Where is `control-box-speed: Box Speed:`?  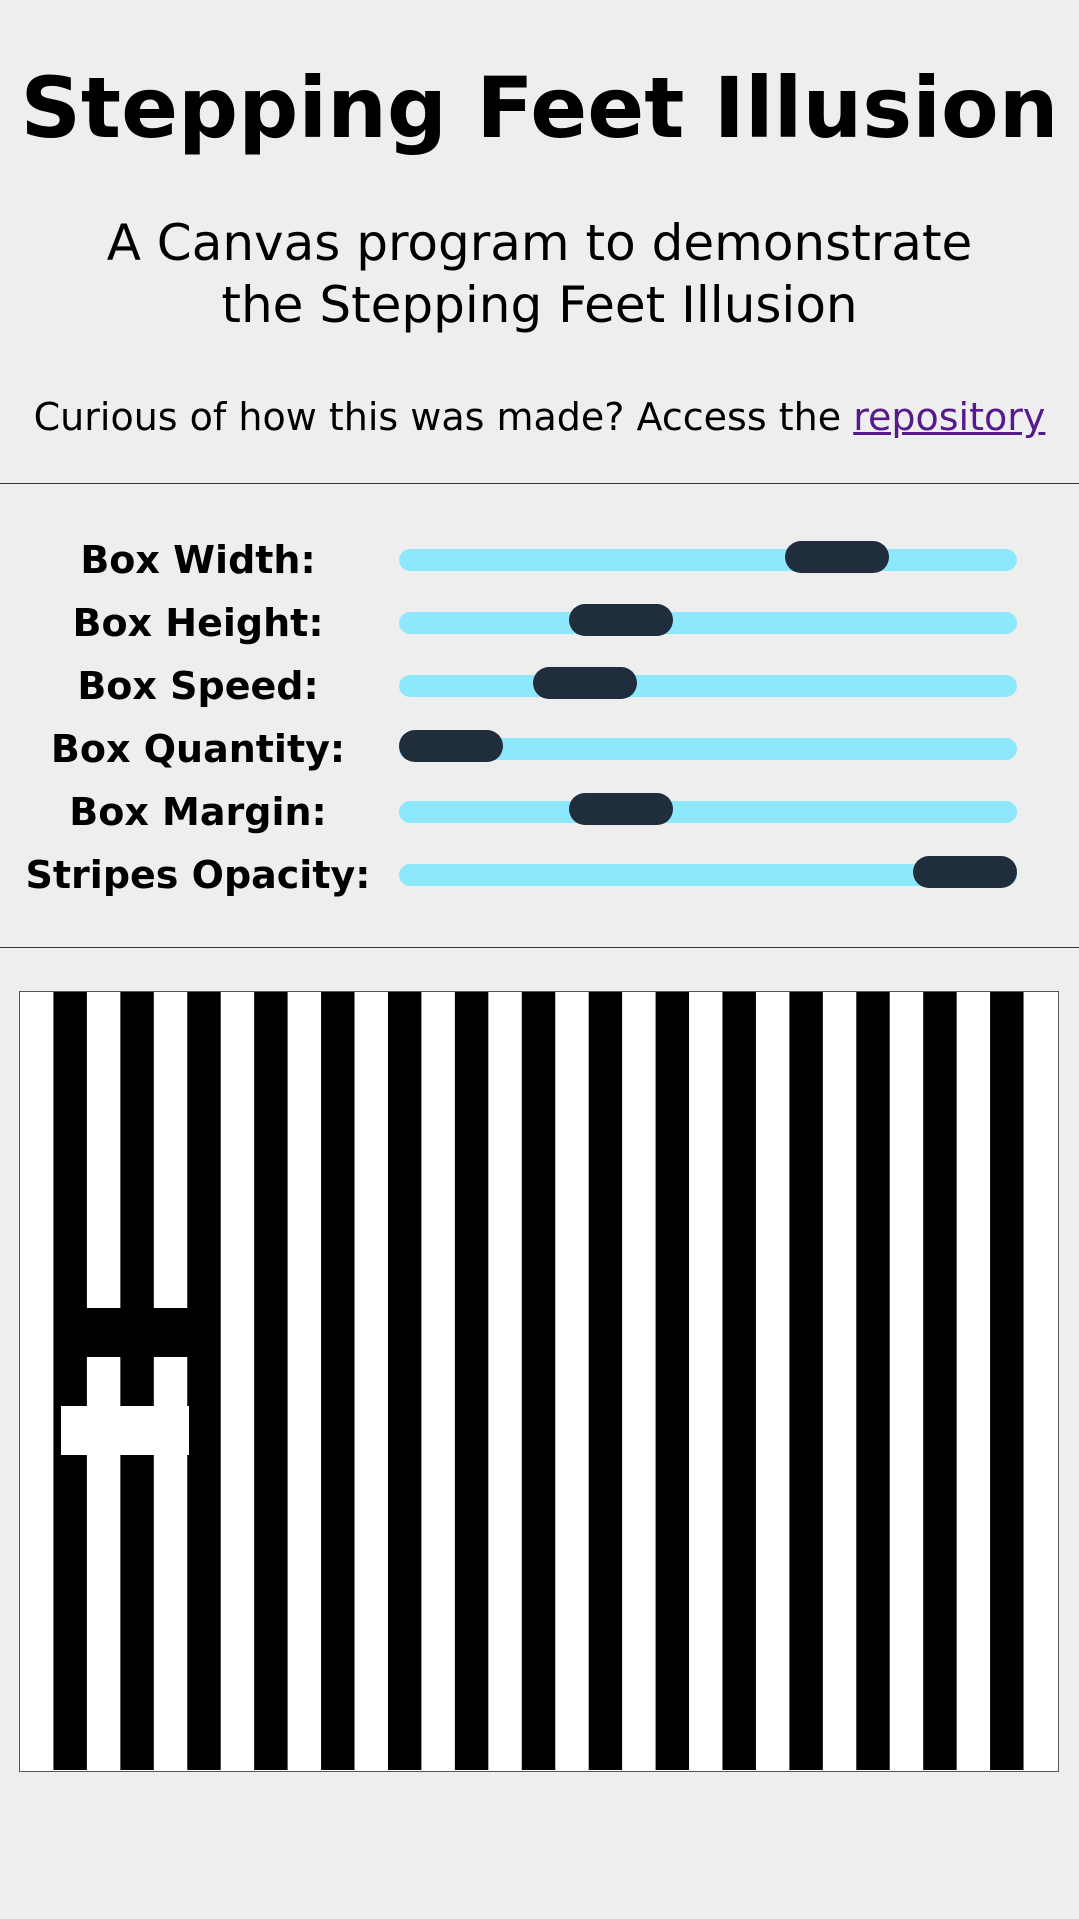
control-box-speed: Box Speed: is located at coordinates (539, 686).